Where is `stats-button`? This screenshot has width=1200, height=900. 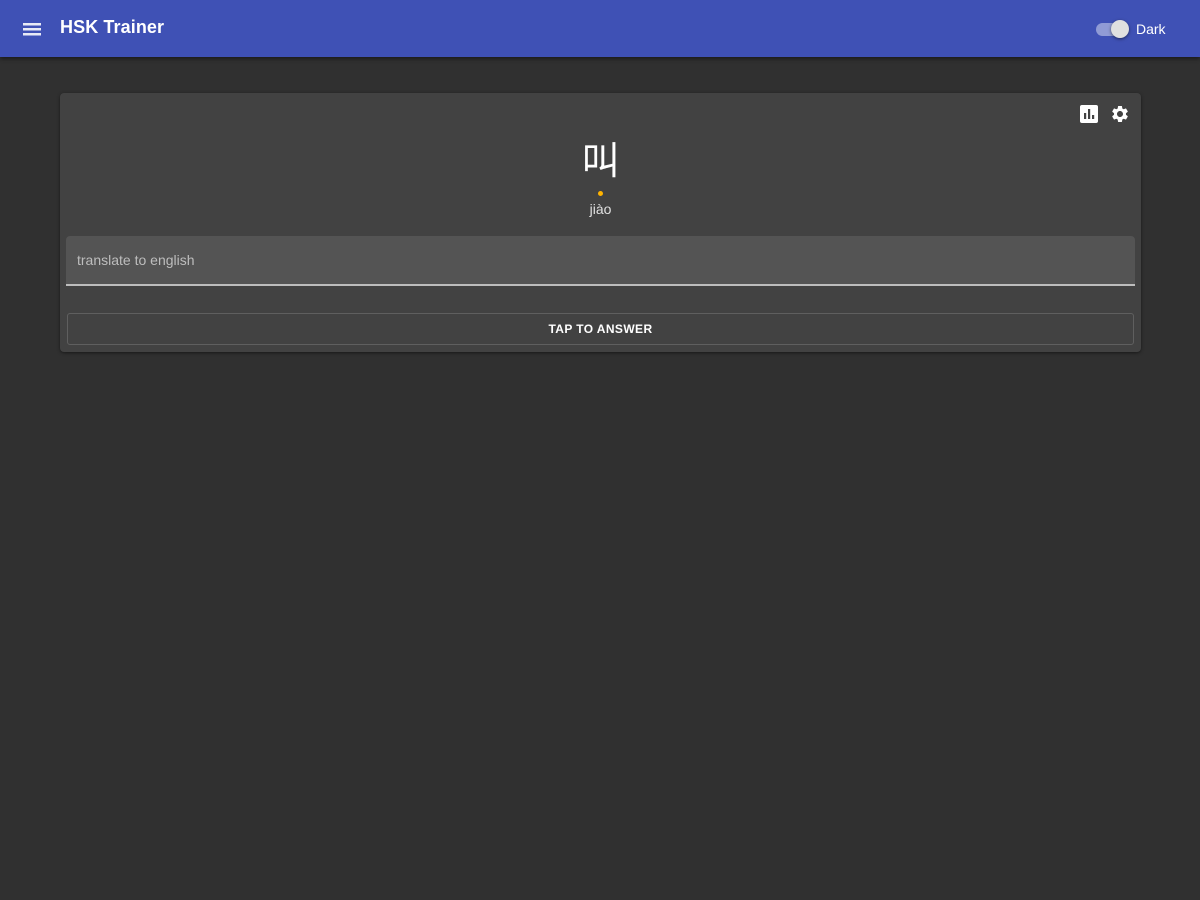 stats-button is located at coordinates (1089, 114).